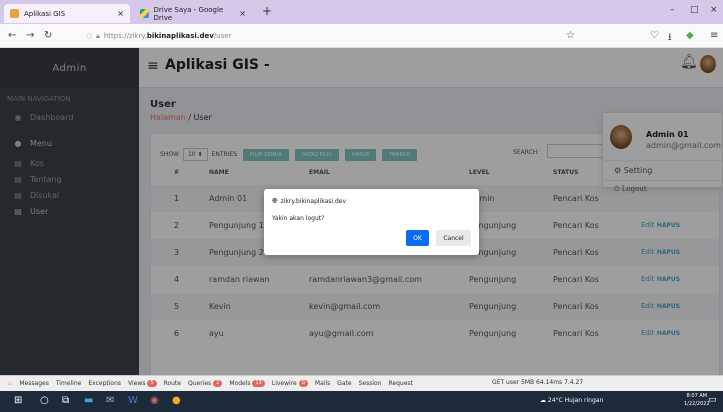  What do you see at coordinates (218, 383) in the screenshot?
I see `count-badge: 2` at bounding box center [218, 383].